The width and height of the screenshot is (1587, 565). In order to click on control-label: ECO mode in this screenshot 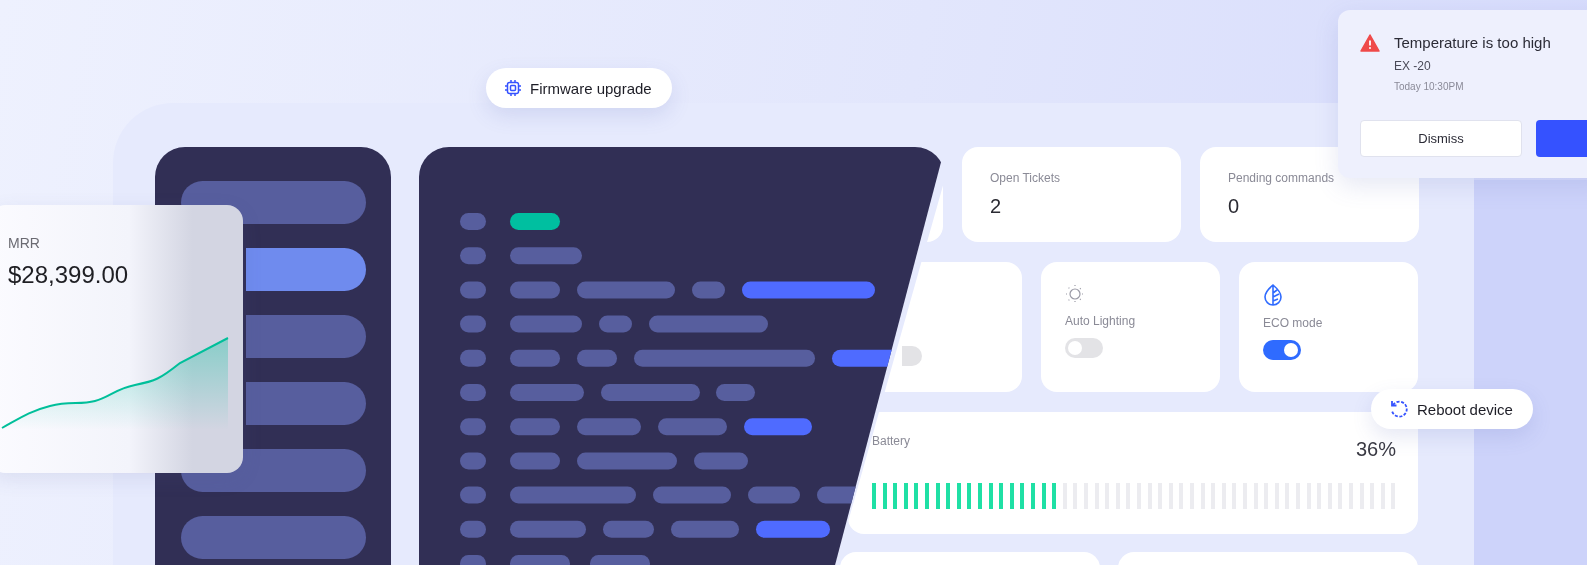, I will do `click(1293, 323)`.